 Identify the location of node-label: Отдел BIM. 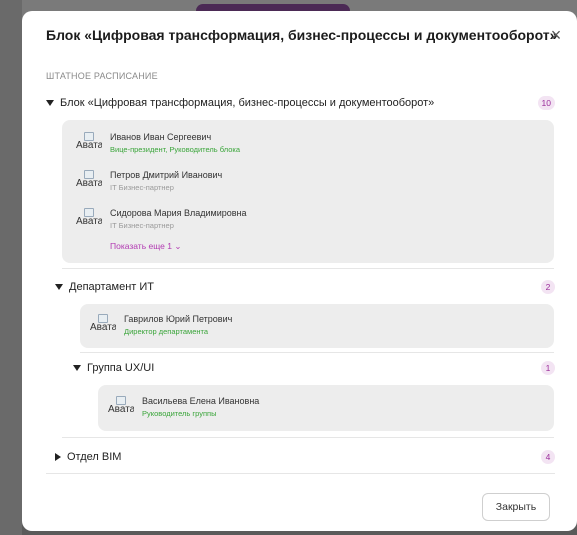
(94, 457).